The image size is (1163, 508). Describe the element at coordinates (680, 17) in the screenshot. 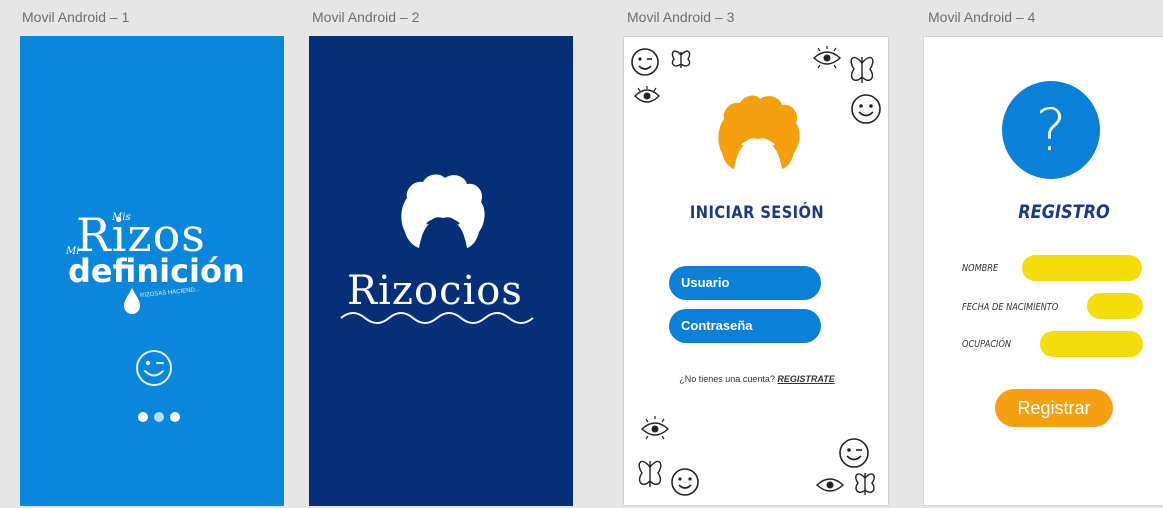

I see `artboard-label-3: Movil Android – 3` at that location.